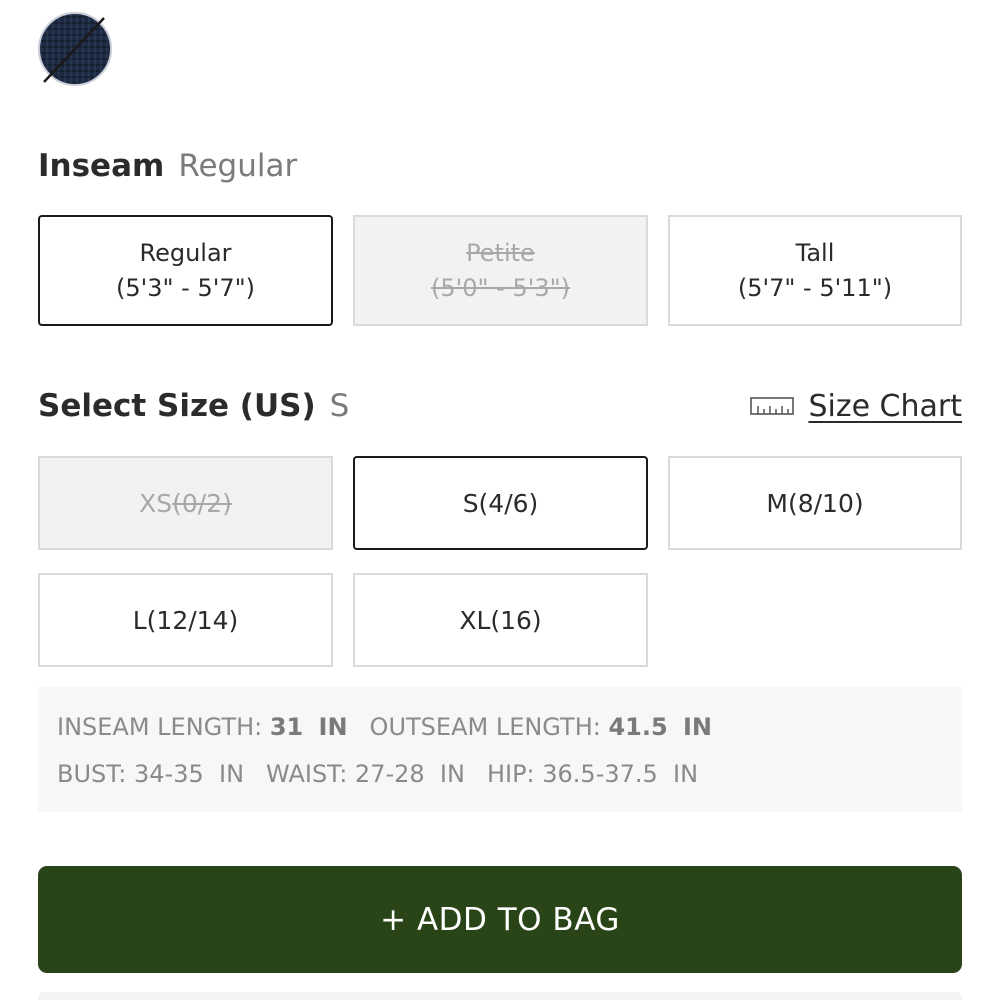 The height and width of the screenshot is (1000, 1000). I want to click on size-option-s: S(4/6), so click(500, 503).